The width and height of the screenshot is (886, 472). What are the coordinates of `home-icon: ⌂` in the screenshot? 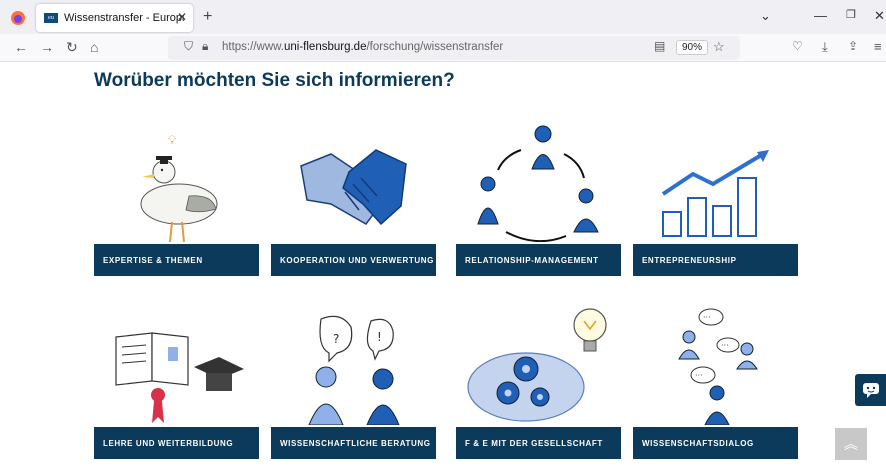 It's located at (94, 47).